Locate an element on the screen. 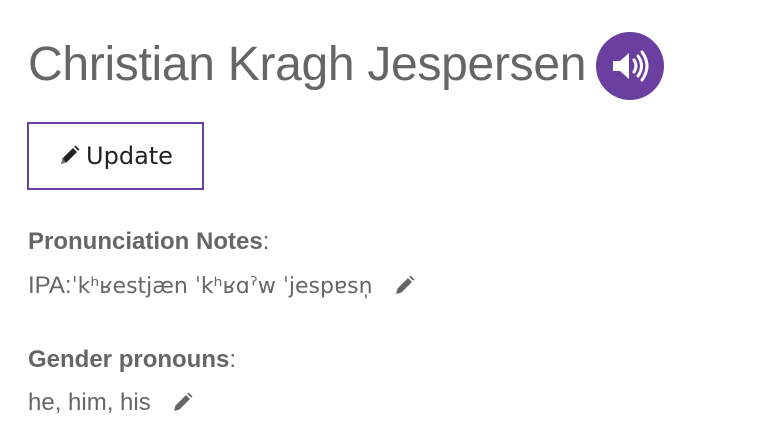  ipa-prefix: IPA: is located at coordinates (50, 285).